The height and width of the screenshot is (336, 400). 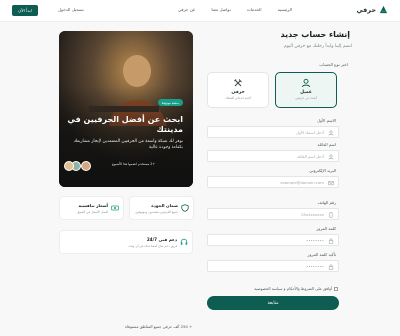 What do you see at coordinates (238, 98) in the screenshot?
I see `account-type-craftsman-desc: أقدم خدماتي للعملاء` at bounding box center [238, 98].